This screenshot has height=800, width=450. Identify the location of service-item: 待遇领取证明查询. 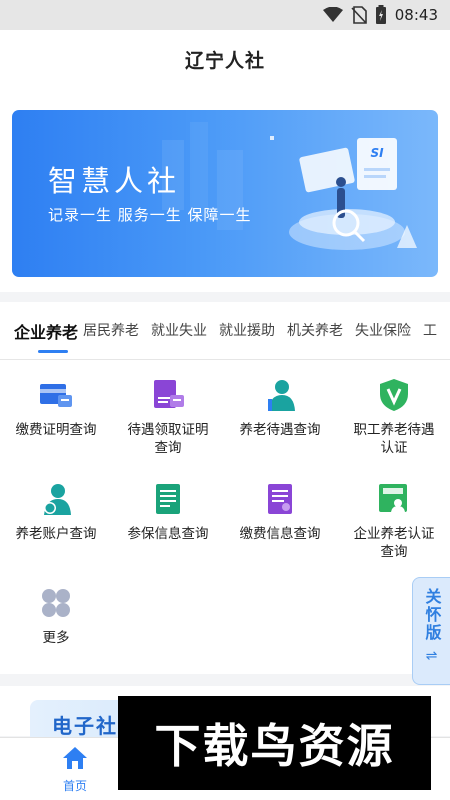
(168, 417).